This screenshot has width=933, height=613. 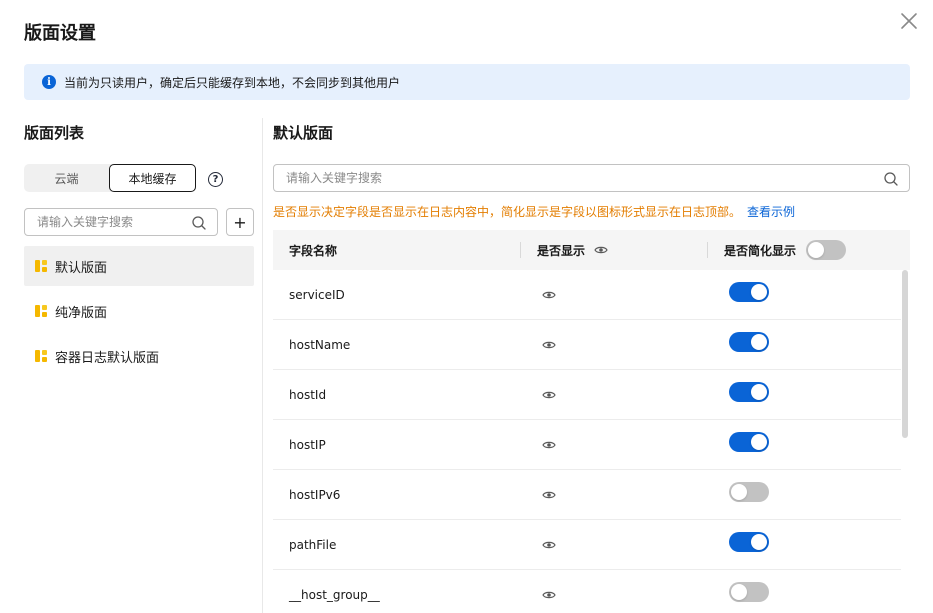 What do you see at coordinates (107, 358) in the screenshot?
I see `layout-item-label: 容器日志默认版面` at bounding box center [107, 358].